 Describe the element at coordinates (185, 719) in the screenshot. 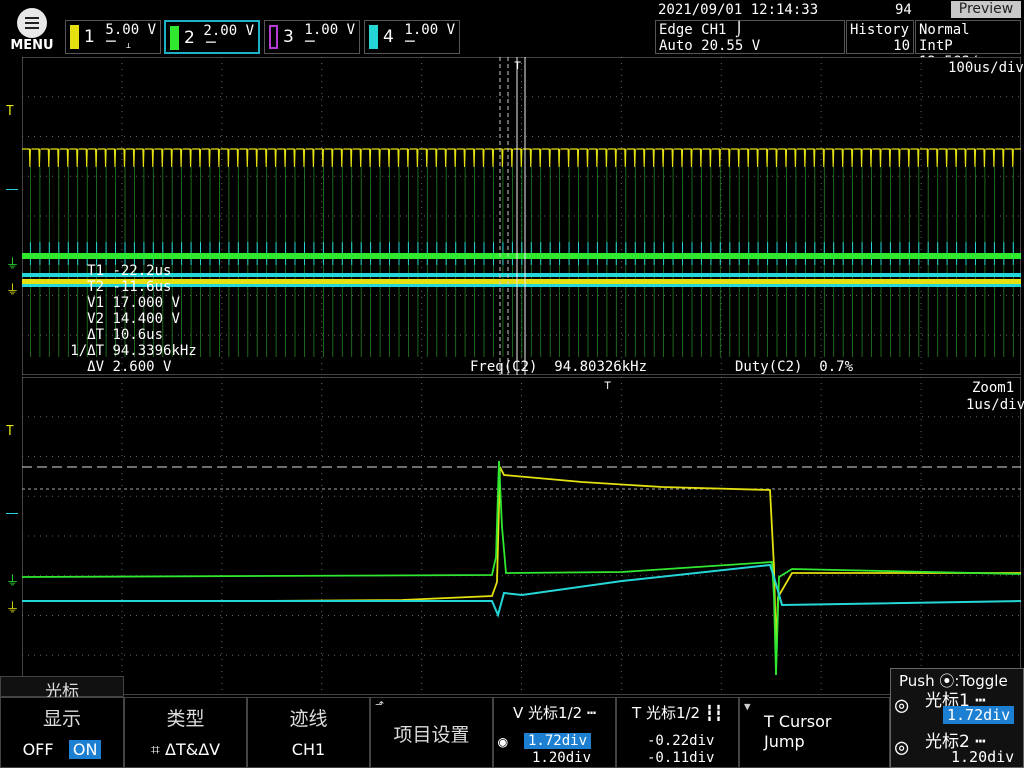

I see `type-title: 类型` at that location.